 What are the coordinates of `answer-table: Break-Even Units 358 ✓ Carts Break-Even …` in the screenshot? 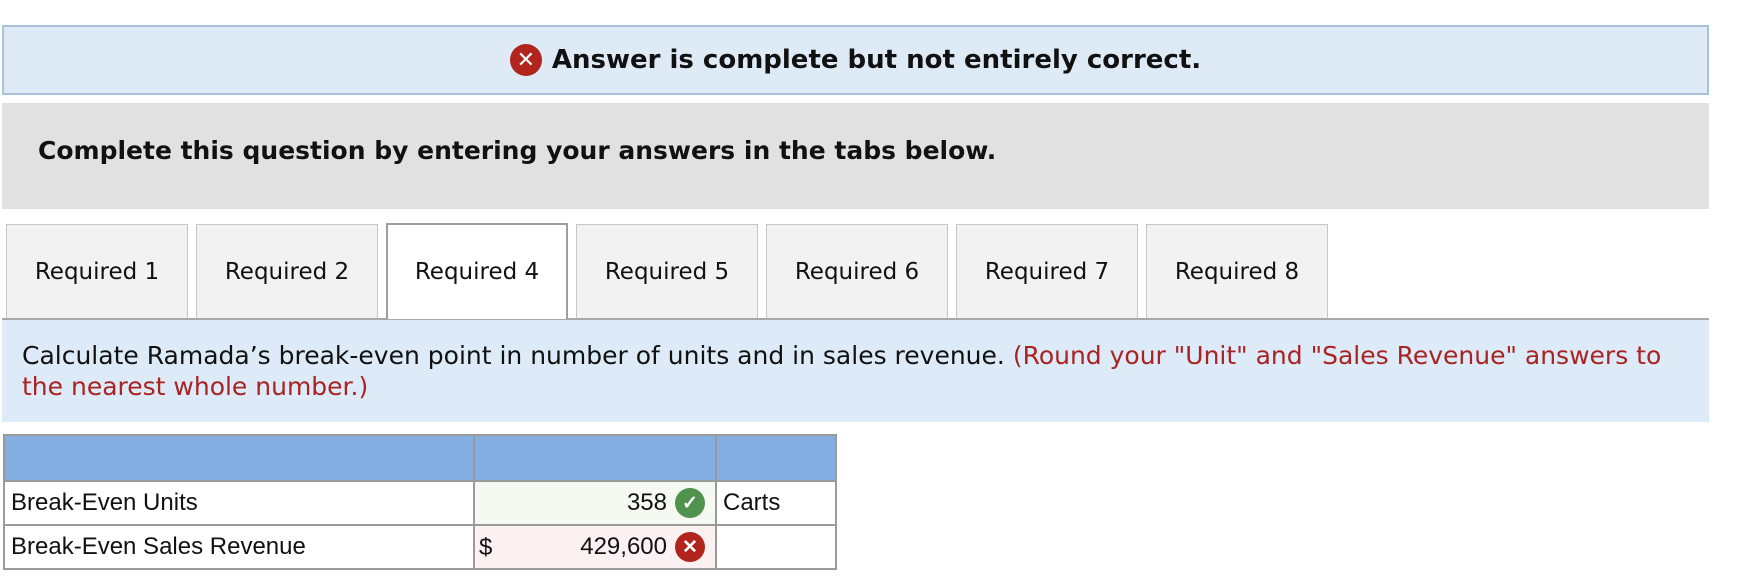 It's located at (420, 502).